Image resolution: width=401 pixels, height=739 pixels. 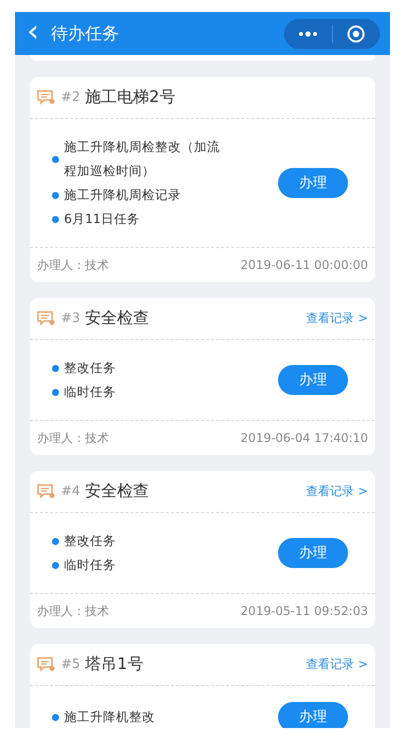 What do you see at coordinates (70, 664) in the screenshot?
I see `task-number: #5` at bounding box center [70, 664].